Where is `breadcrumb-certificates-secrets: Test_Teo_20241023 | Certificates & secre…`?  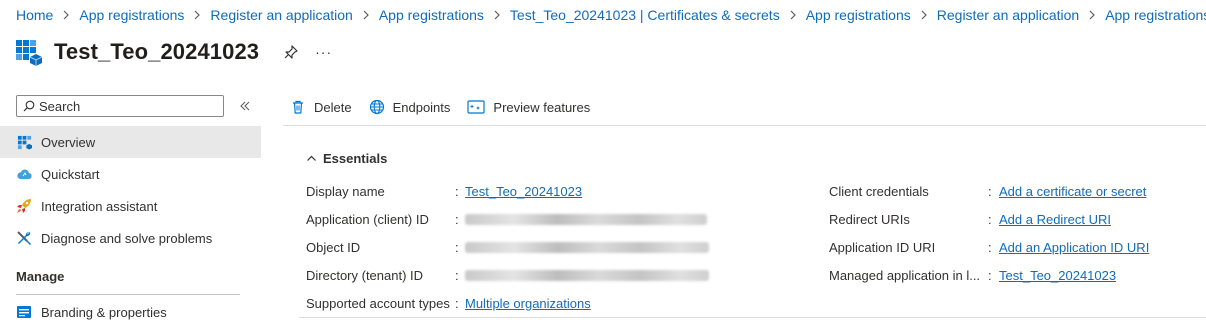
breadcrumb-certificates-secrets: Test_Teo_20241023 | Certificates & secre… is located at coordinates (645, 15).